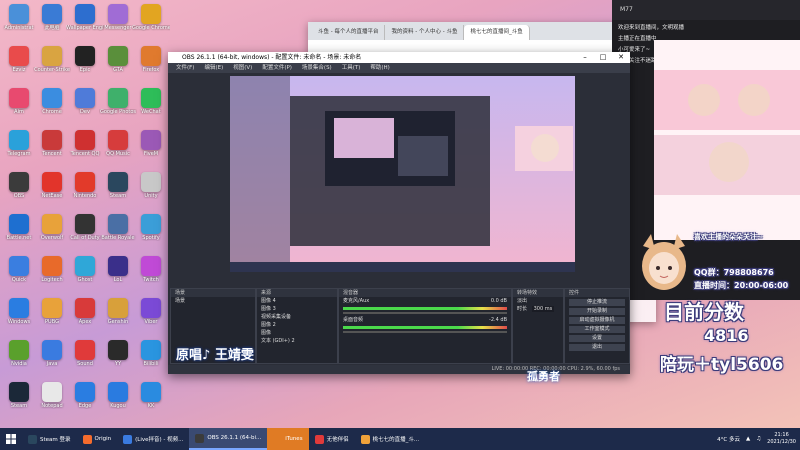  What do you see at coordinates (727, 140) in the screenshot?
I see `chat-stream-preview` at bounding box center [727, 140].